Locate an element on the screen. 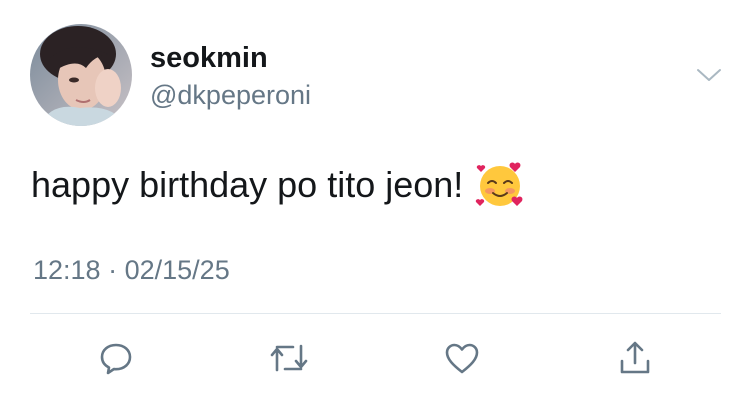  retweet-icon is located at coordinates (289, 358).